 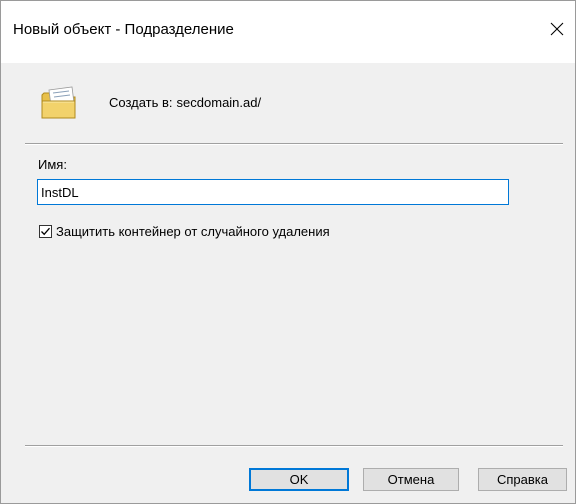 I want to click on protect-checkbox, so click(x=45, y=231).